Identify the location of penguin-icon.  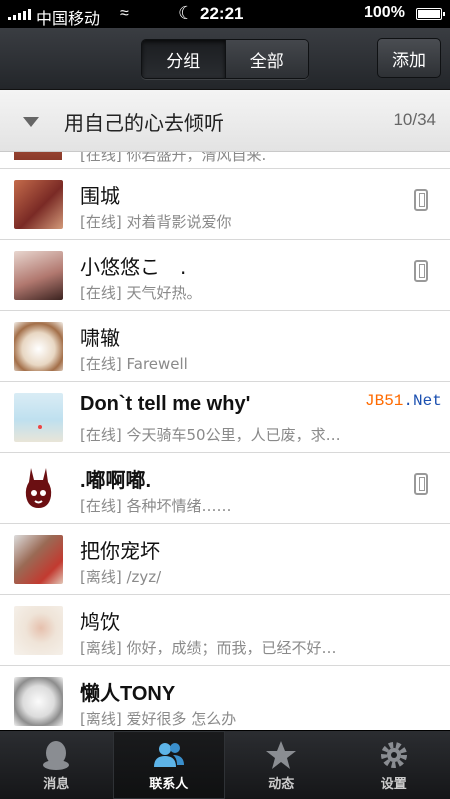
(56, 755).